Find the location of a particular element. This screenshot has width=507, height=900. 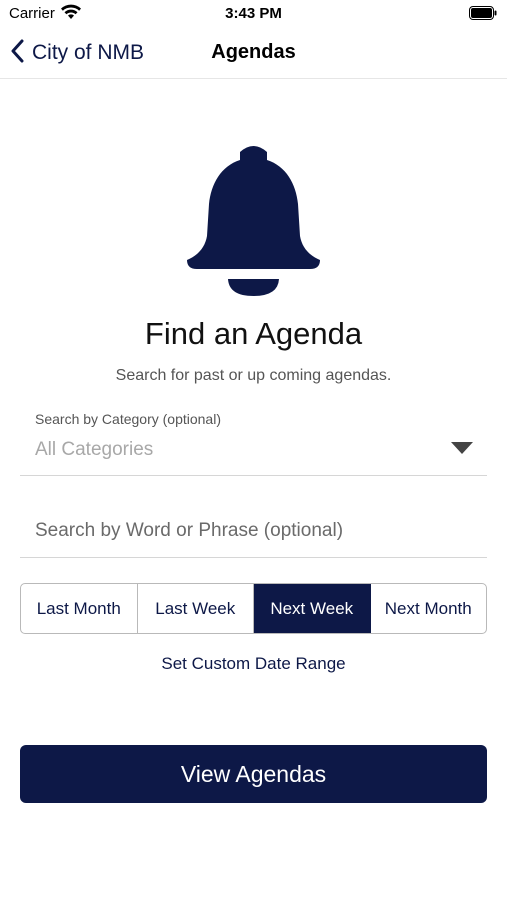

clock-time: 3:43 PM is located at coordinates (253, 13).